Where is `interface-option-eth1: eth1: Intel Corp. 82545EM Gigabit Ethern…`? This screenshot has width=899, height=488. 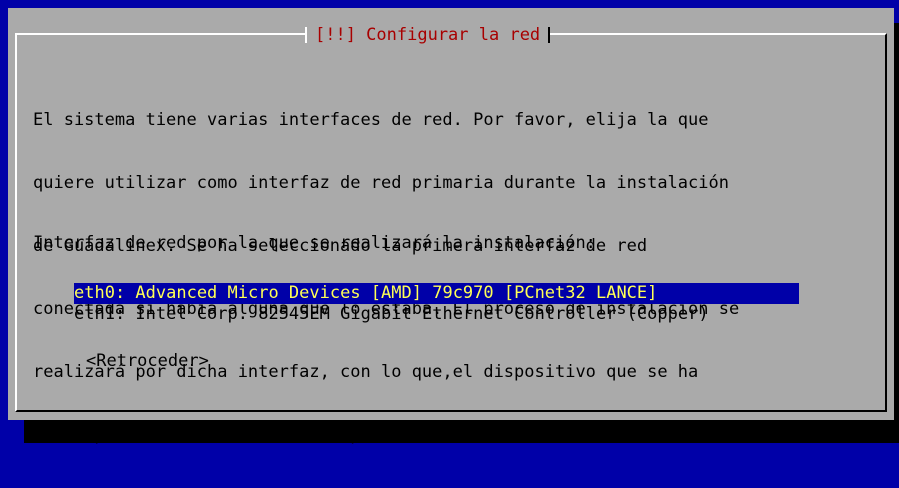
interface-option-eth1: eth1: Intel Corp. 82545EM Gigabit Ethern… is located at coordinates (436, 314).